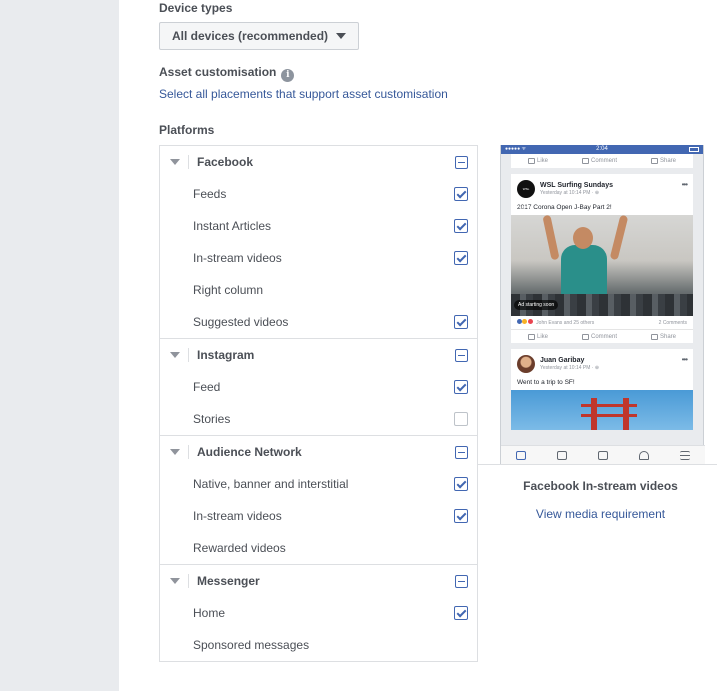  Describe the element at coordinates (271, 484) in the screenshot. I see `placement-label: Native, banner and interstitial` at that location.